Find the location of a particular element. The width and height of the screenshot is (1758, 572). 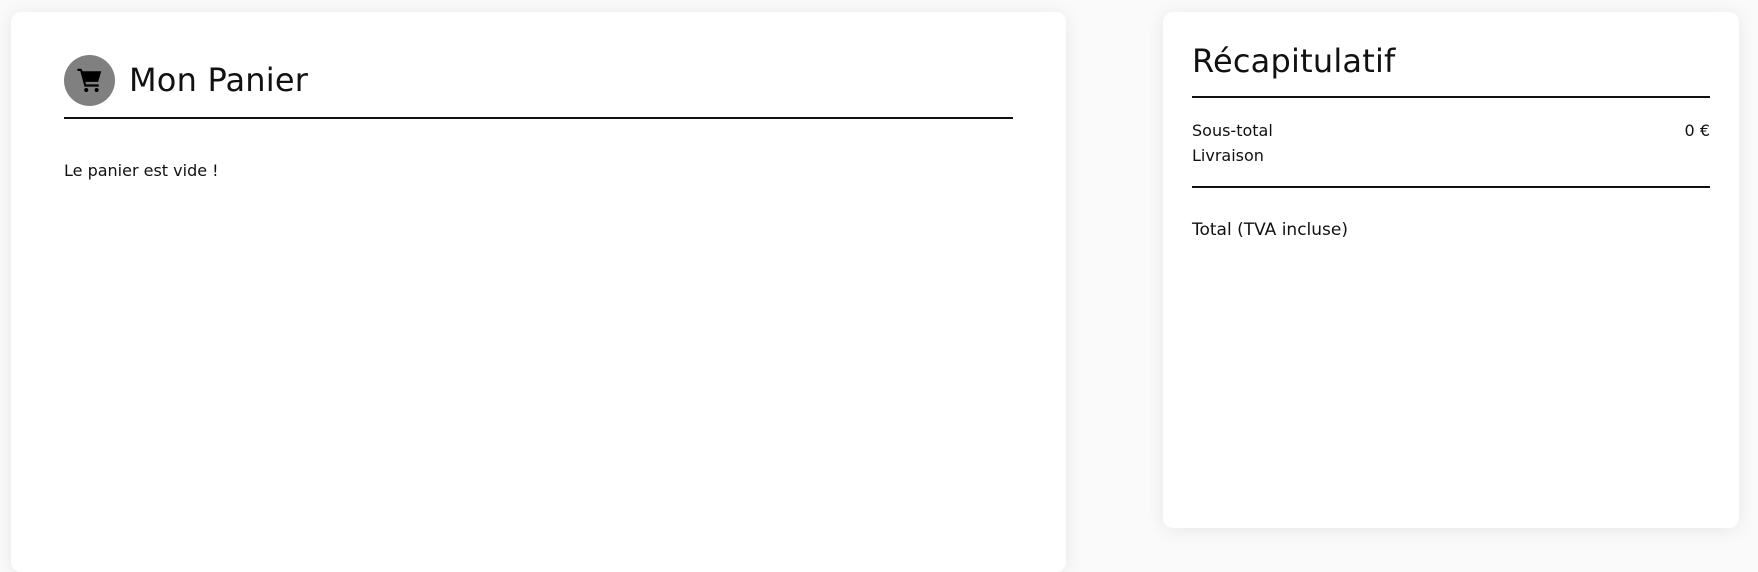

summary-lines: Sous-total 0 € Livraison is located at coordinates (1451, 143).